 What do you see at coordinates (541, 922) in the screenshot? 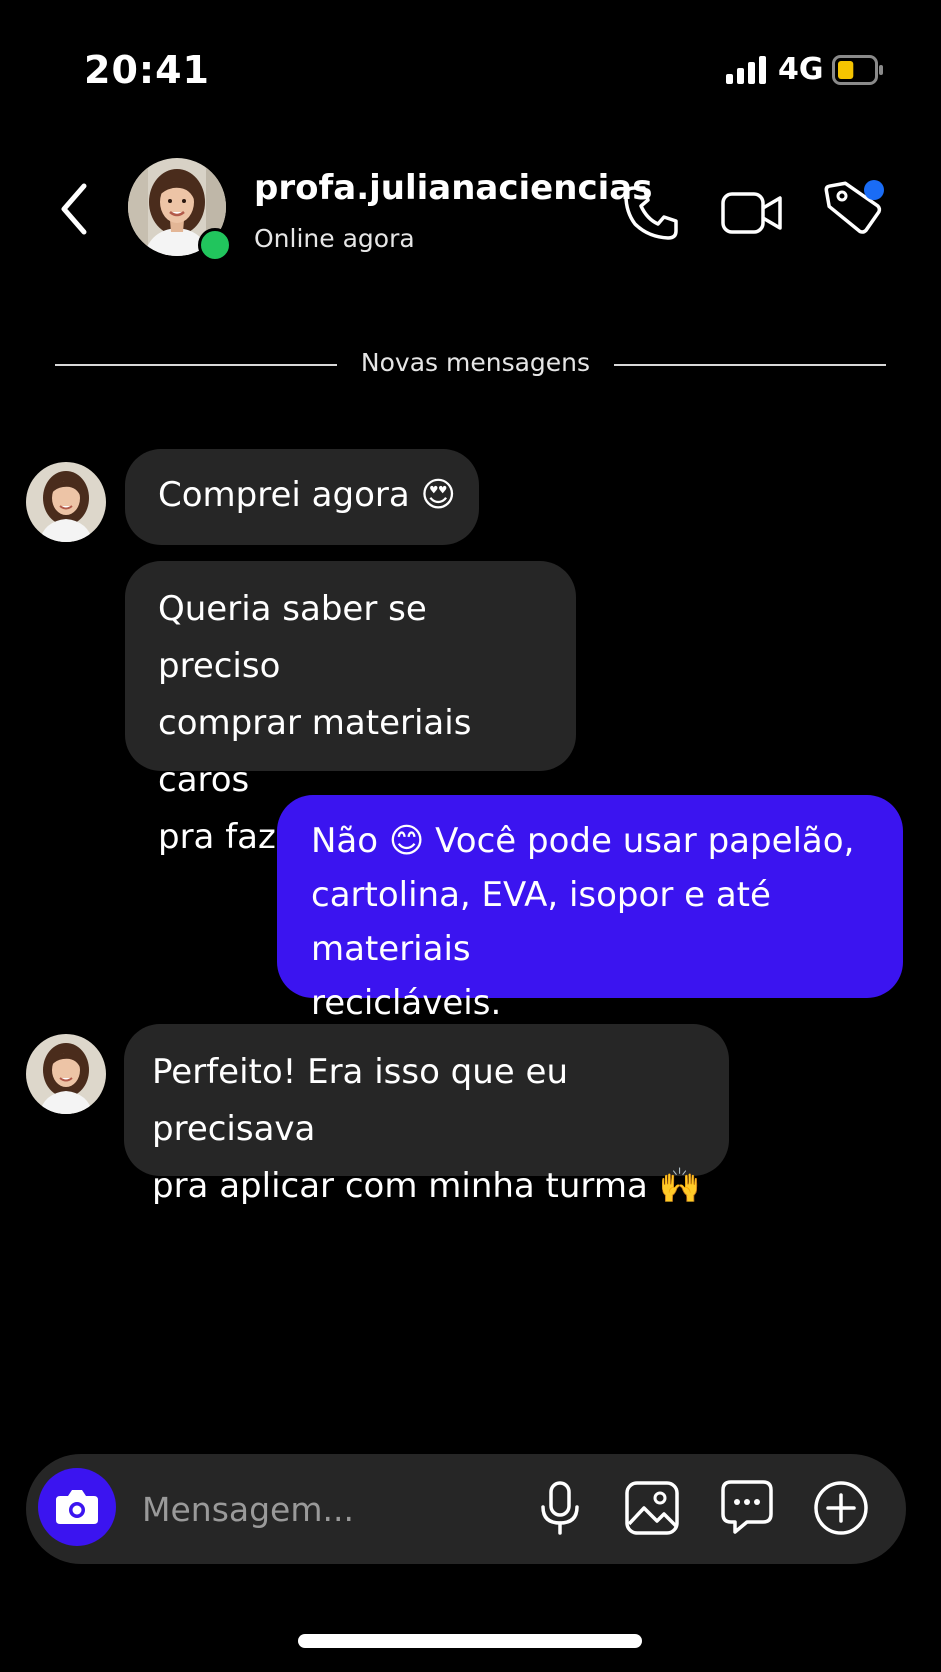
I see `message-text-line: cartolina, EVA, isopor e até materiais` at bounding box center [541, 922].